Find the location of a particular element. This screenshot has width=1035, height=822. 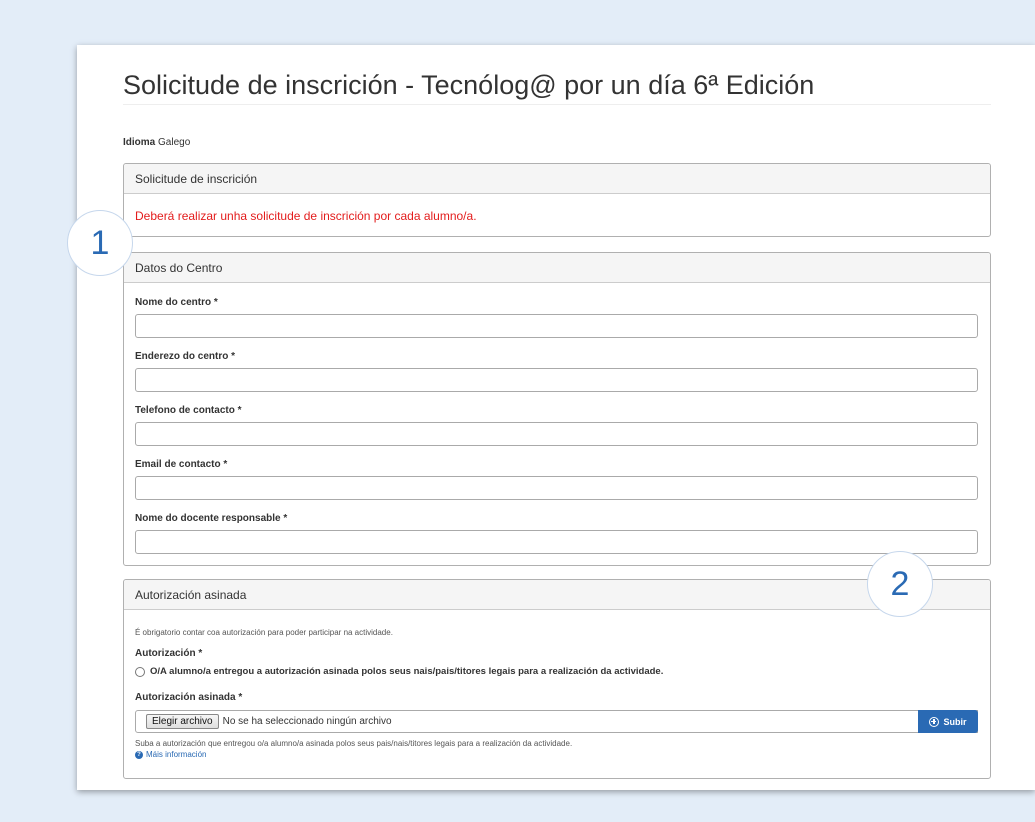

center-address-label: Enderezo do centro * is located at coordinates (185, 356).